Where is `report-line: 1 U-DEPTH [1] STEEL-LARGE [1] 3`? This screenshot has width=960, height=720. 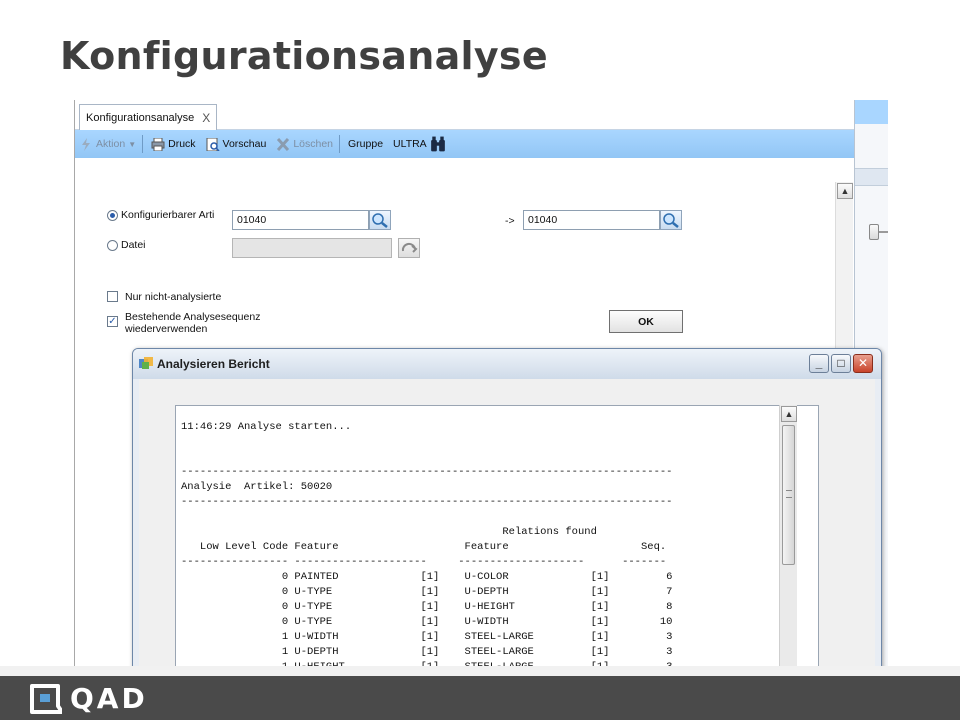
report-line: 1 U-DEPTH [1] STEEL-LARGE [1] 3 is located at coordinates (427, 652).